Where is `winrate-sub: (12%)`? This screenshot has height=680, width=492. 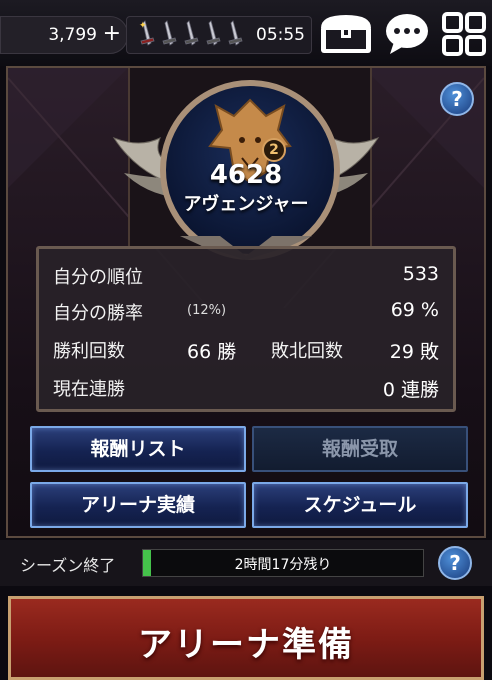 winrate-sub: (12%) is located at coordinates (207, 310).